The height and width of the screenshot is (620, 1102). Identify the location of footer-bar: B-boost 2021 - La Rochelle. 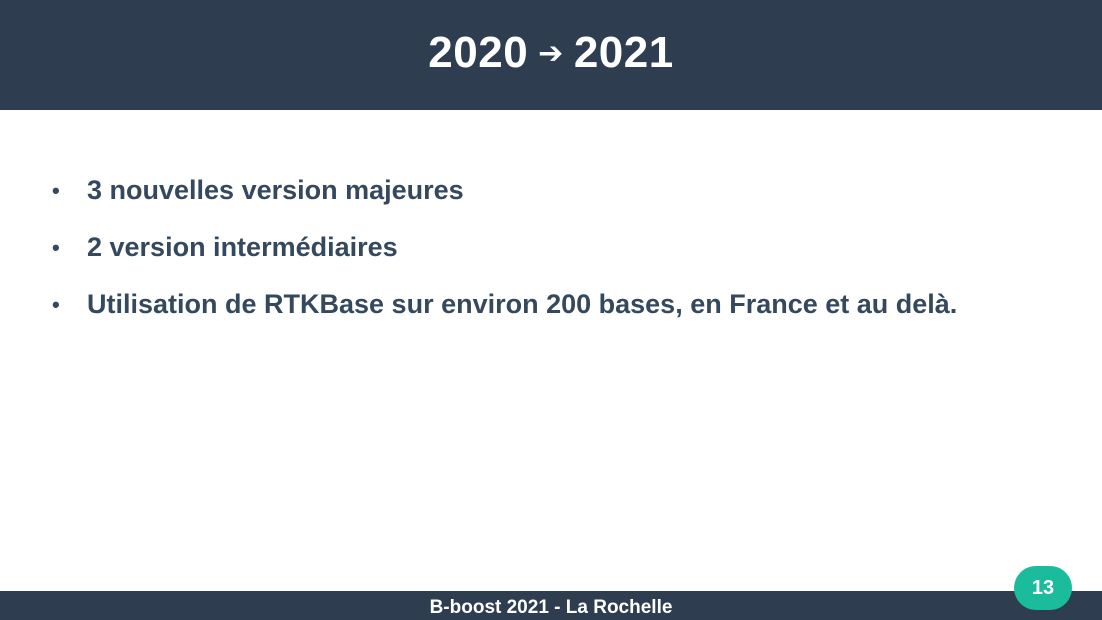
(551, 605).